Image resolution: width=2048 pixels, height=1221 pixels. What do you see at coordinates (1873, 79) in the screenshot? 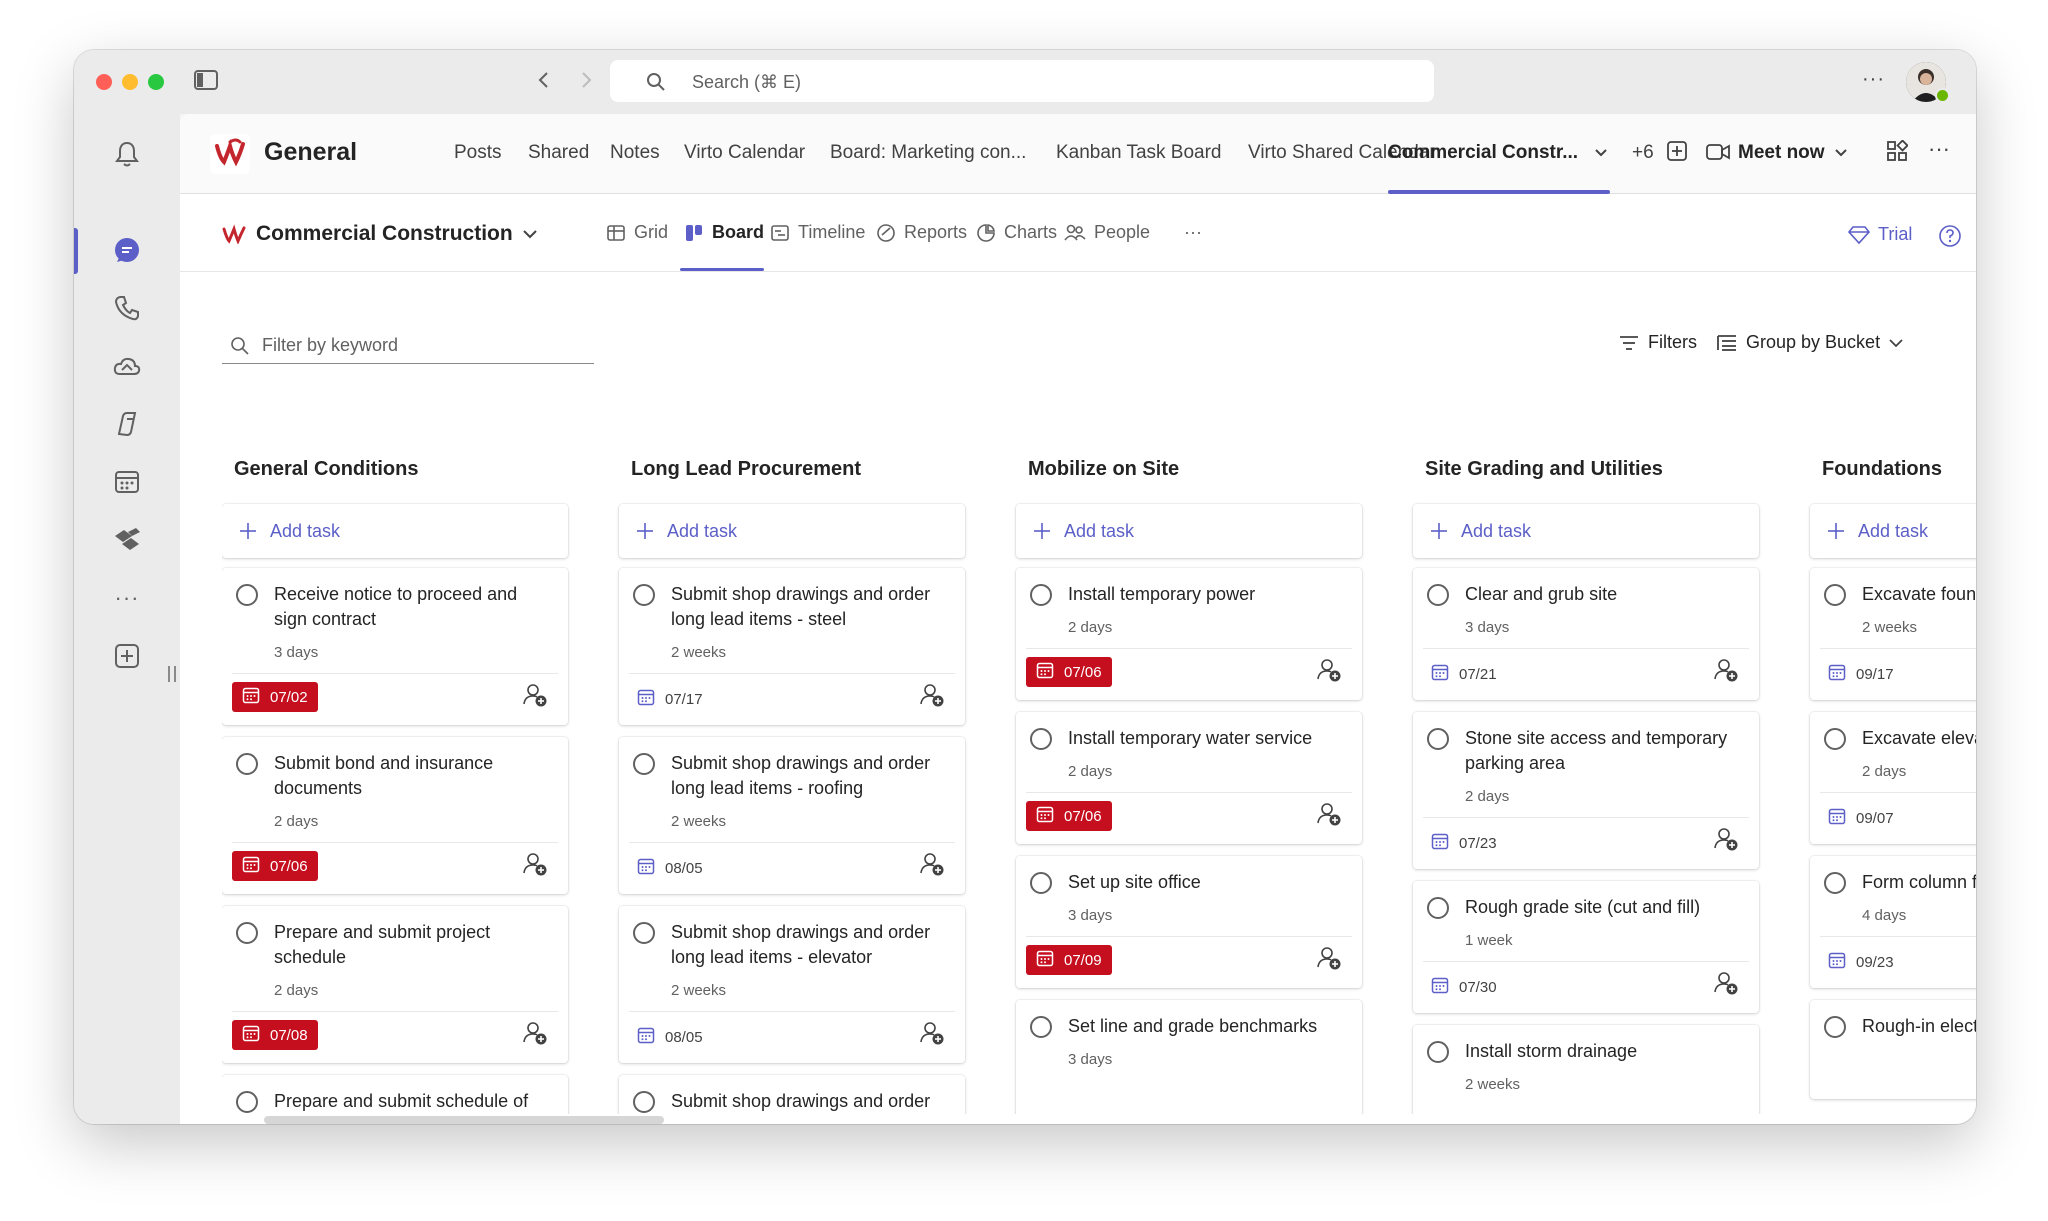
I see `more-options-icon: ···` at bounding box center [1873, 79].